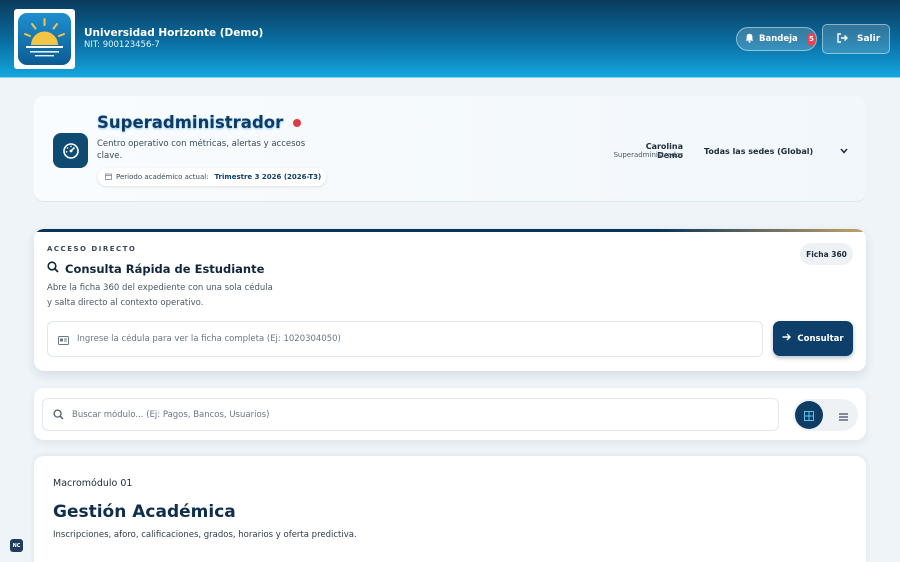  Describe the element at coordinates (820, 338) in the screenshot. I see `consult-button-label: Consultar` at that location.